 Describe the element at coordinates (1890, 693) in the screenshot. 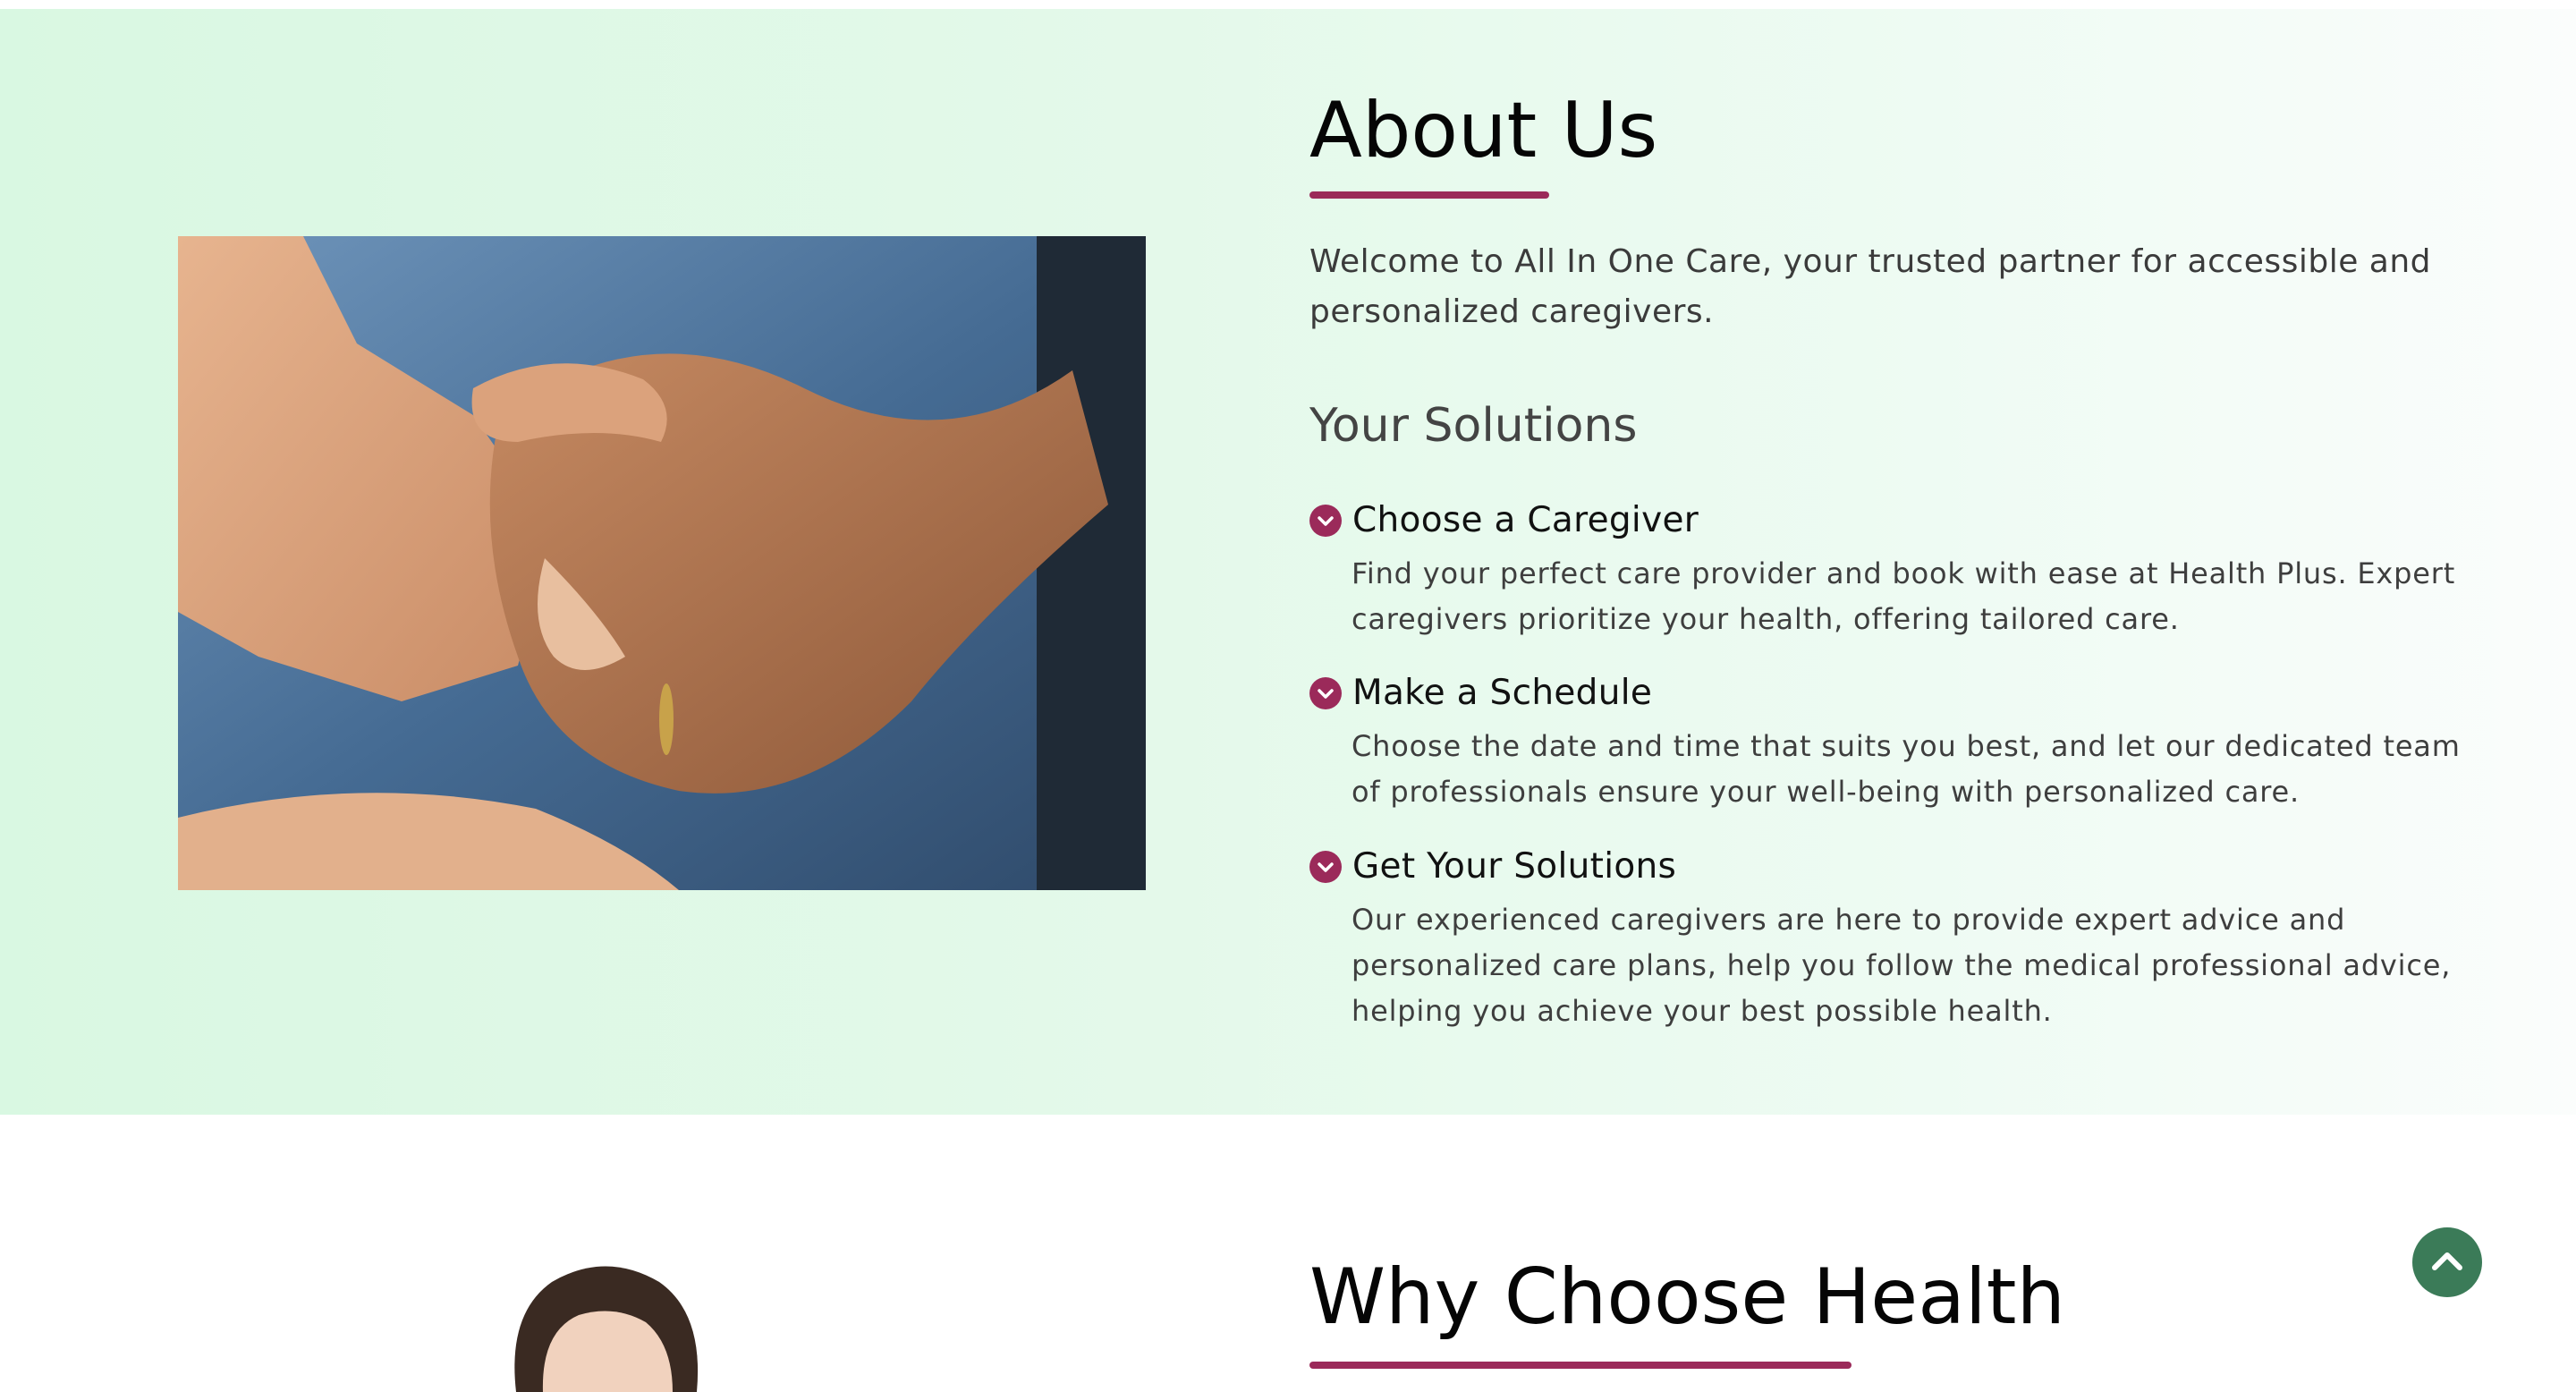

I see `solution-item-header: Make a Schedule` at that location.